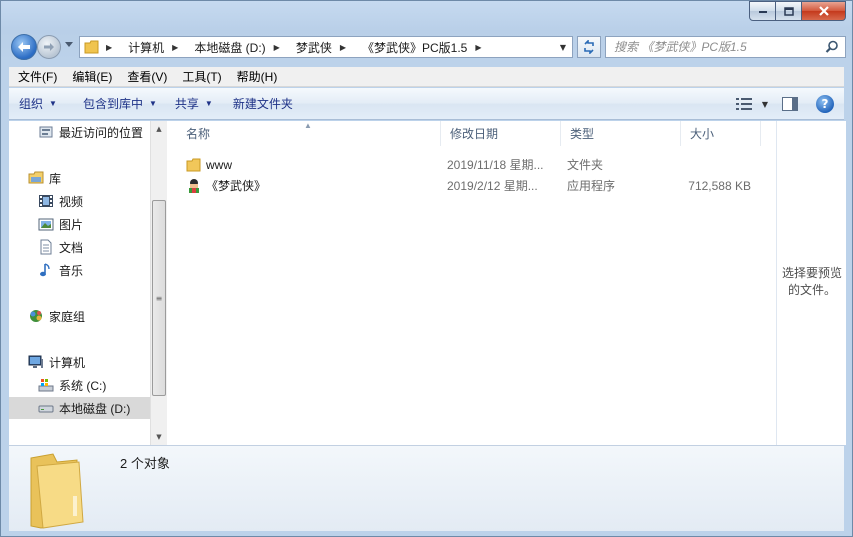 The image size is (853, 537). I want to click on preview-message-line: 的文件。, so click(811, 290).